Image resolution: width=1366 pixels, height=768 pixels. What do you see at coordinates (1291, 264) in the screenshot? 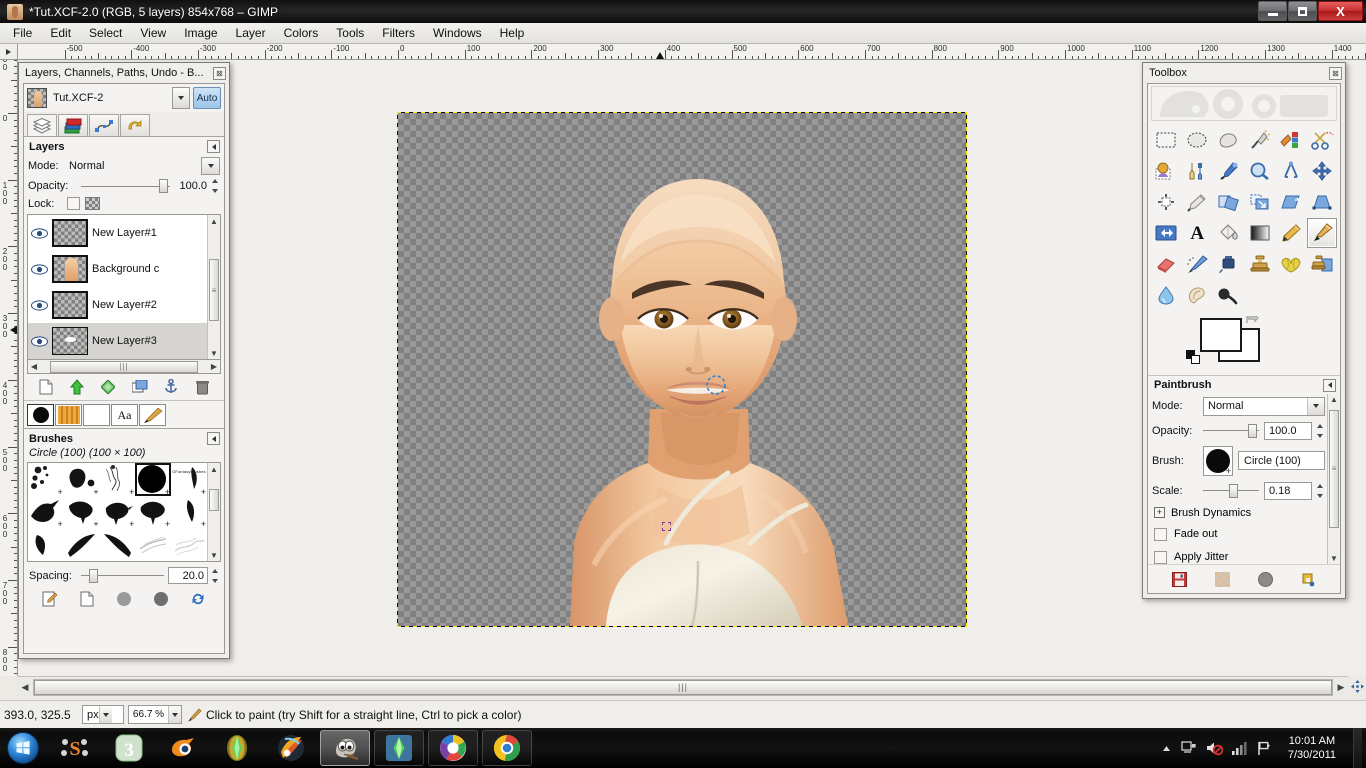
I see `heal-tool` at bounding box center [1291, 264].